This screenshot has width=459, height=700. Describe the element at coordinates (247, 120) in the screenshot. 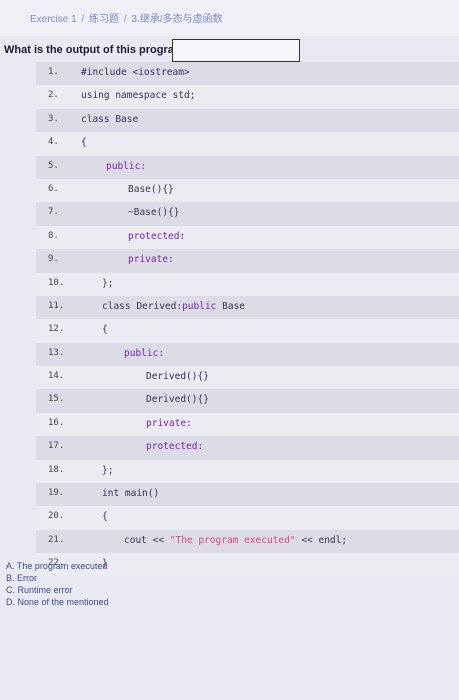

I see `code-line: 3. class Base` at that location.